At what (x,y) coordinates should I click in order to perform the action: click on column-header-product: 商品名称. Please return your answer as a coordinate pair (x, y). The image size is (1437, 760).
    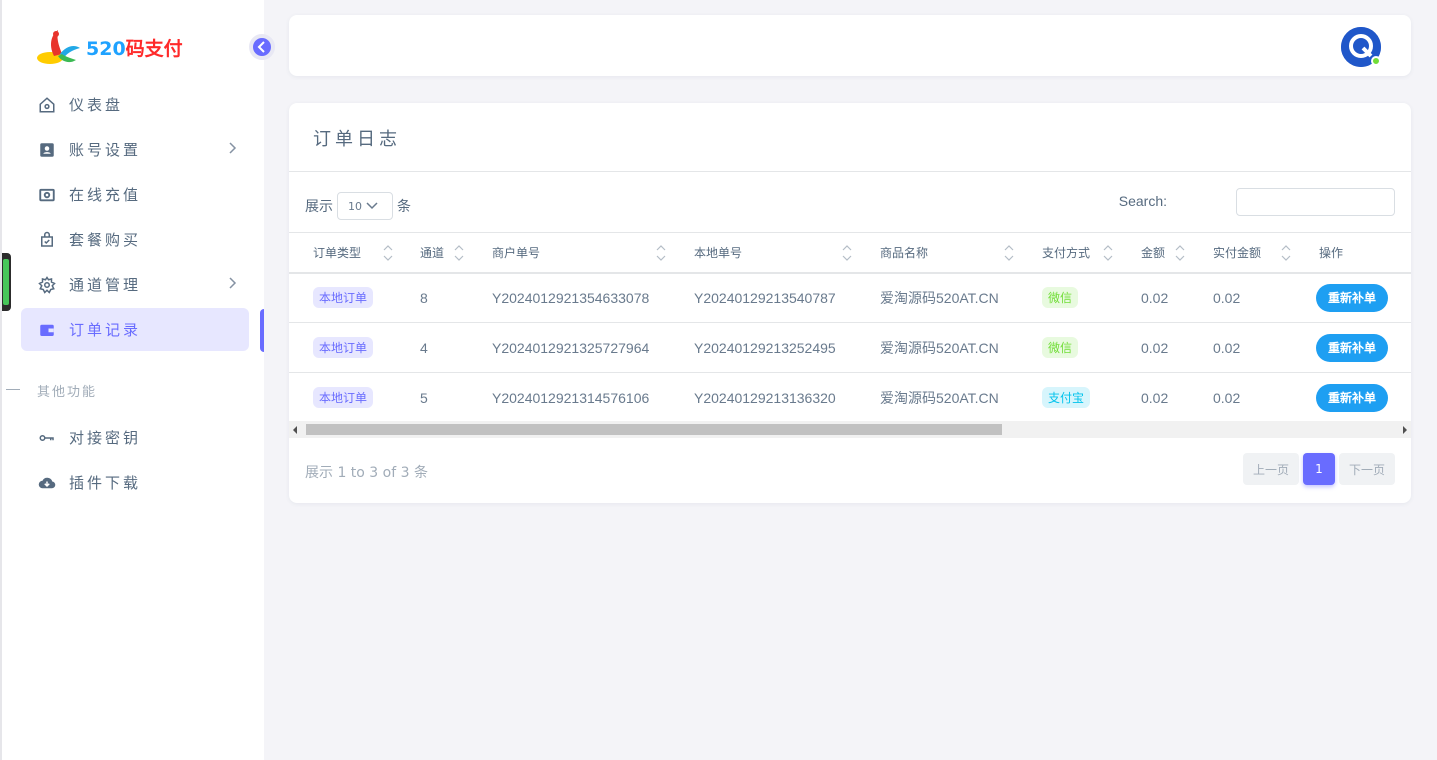
    Looking at the image, I should click on (945, 253).